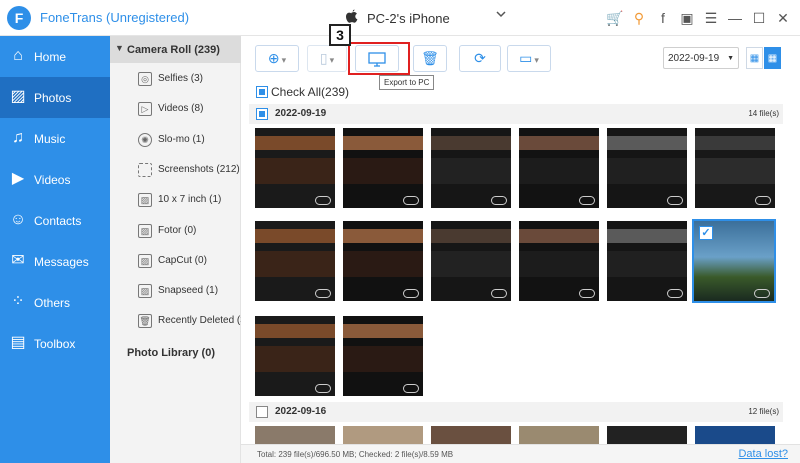 This screenshot has height=463, width=800. I want to click on toolbox-button: ▭ ▾, so click(529, 58).